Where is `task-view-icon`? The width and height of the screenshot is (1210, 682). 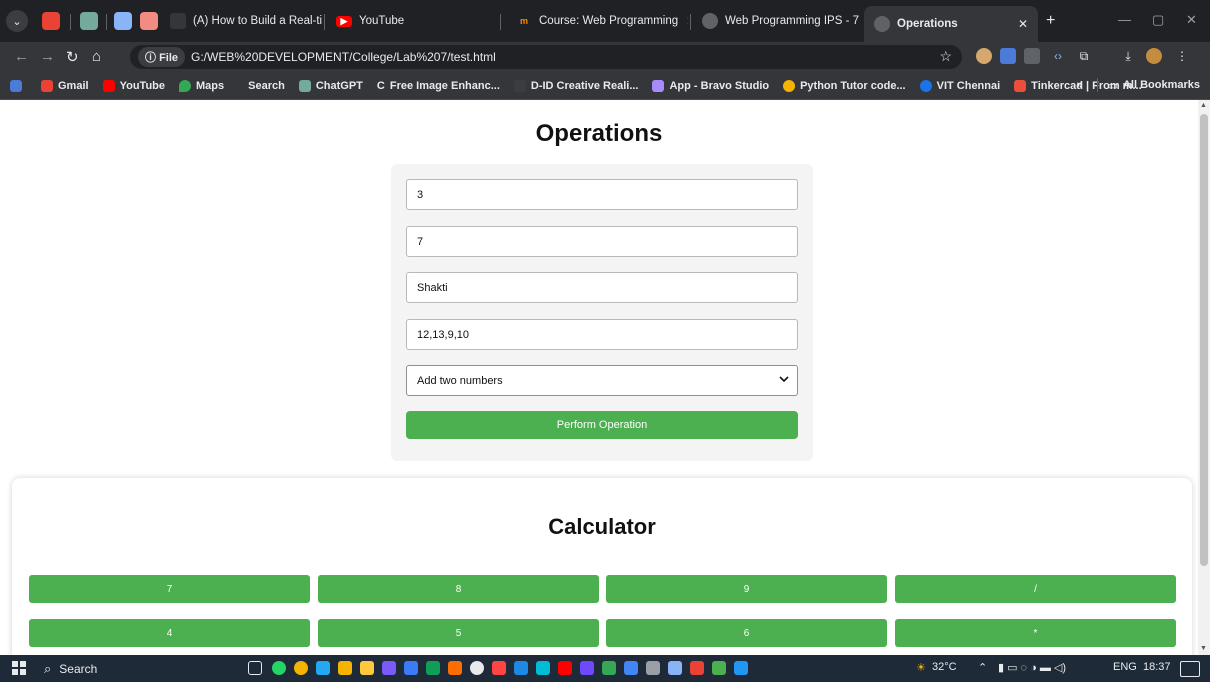
task-view-icon is located at coordinates (255, 668).